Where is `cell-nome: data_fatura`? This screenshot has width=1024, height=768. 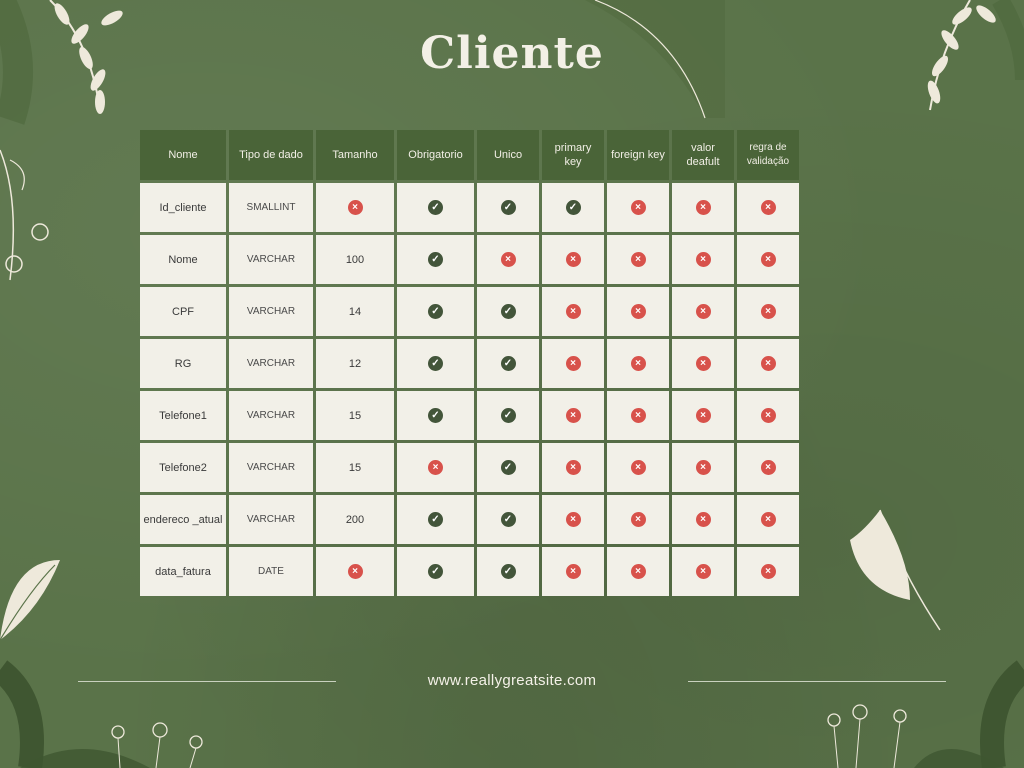 cell-nome: data_fatura is located at coordinates (183, 571).